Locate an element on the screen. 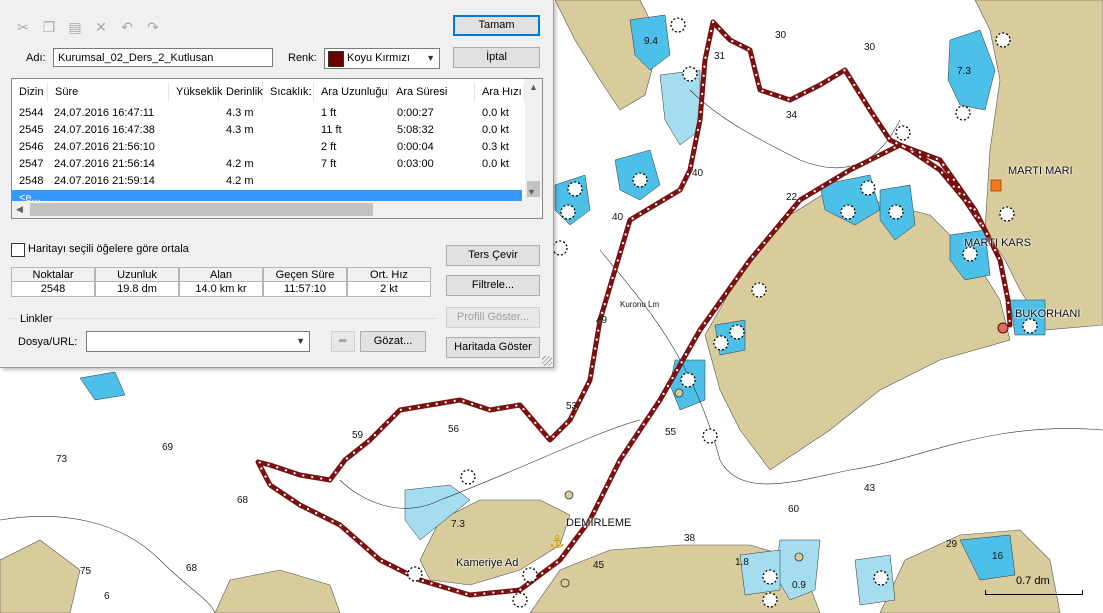  column-header-leg-time: Ara Süresi is located at coordinates (432, 92).